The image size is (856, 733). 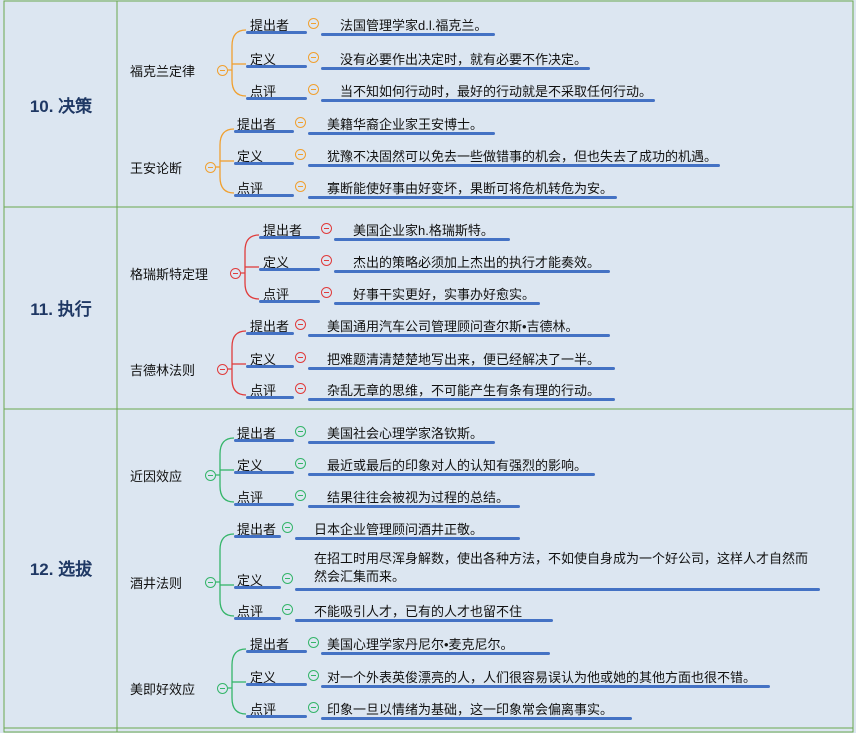 What do you see at coordinates (522, 156) in the screenshot?
I see `item-text: 犹豫不决固然可以免去一些做错事的机会，但也失去了成功的机遇。` at bounding box center [522, 156].